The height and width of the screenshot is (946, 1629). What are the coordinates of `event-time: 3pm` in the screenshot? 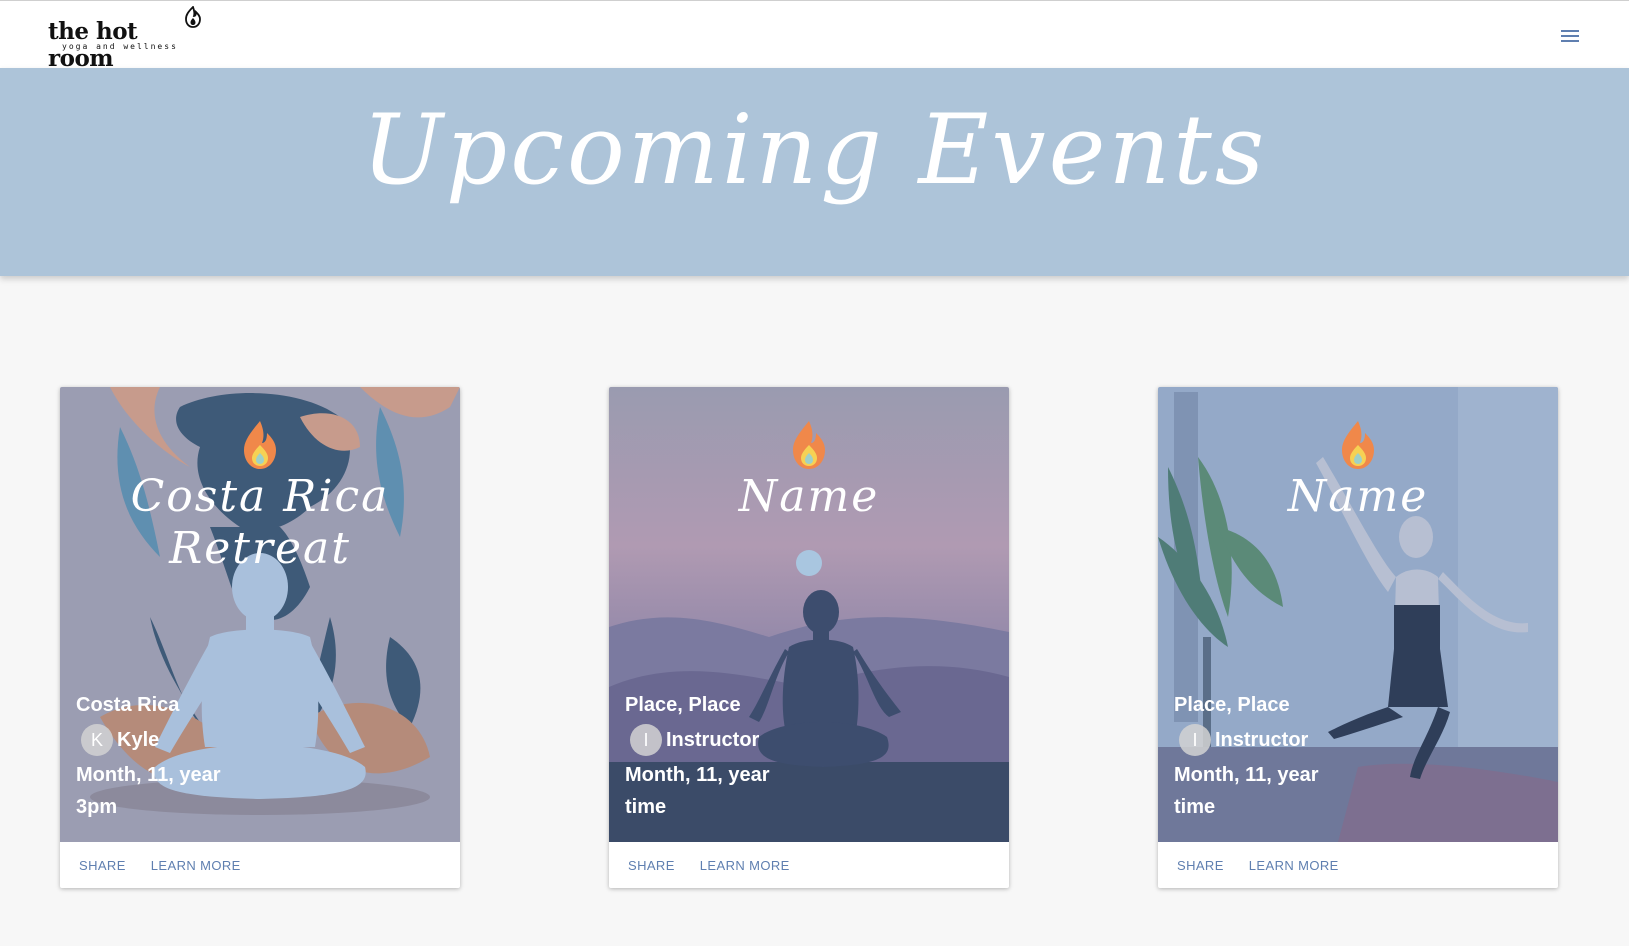 It's located at (97, 807).